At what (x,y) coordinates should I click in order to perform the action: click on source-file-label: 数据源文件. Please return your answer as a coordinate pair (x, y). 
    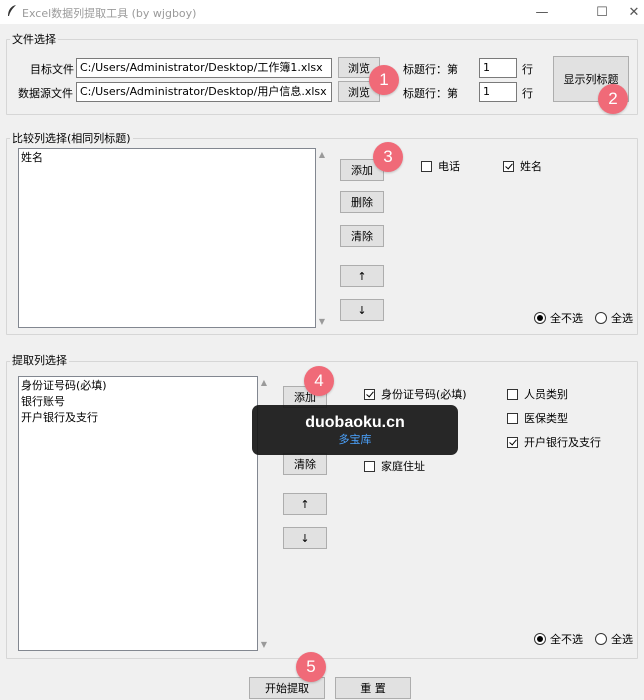
    Looking at the image, I should click on (45, 93).